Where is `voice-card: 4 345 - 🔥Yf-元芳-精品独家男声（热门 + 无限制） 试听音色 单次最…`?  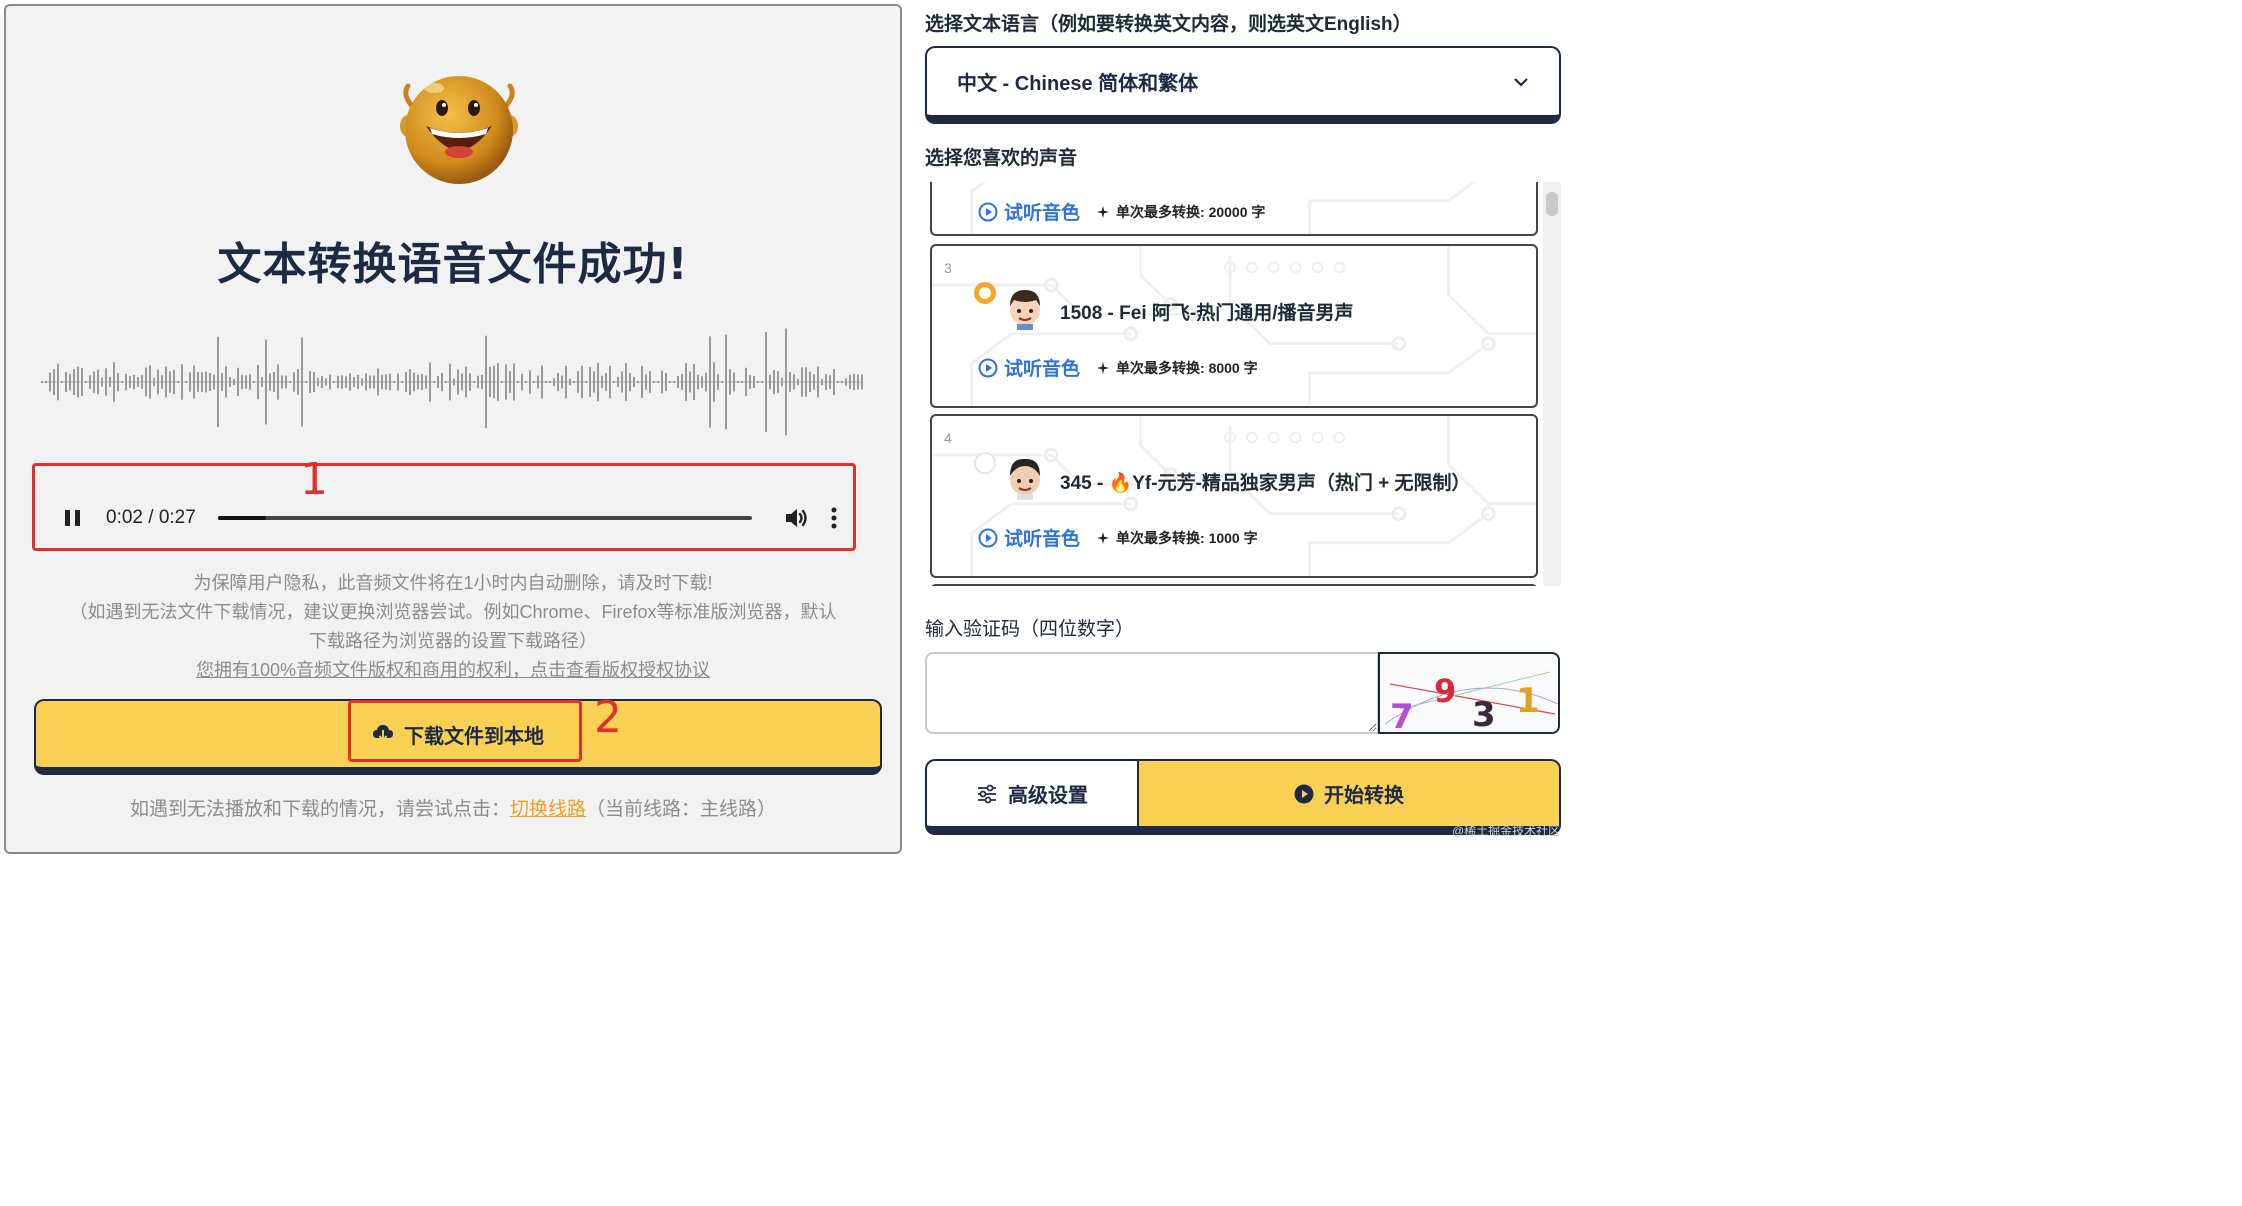 voice-card: 4 345 - 🔥Yf-元芳-精品独家男声（热门 + 无限制） 试听音色 单次最… is located at coordinates (1234, 496).